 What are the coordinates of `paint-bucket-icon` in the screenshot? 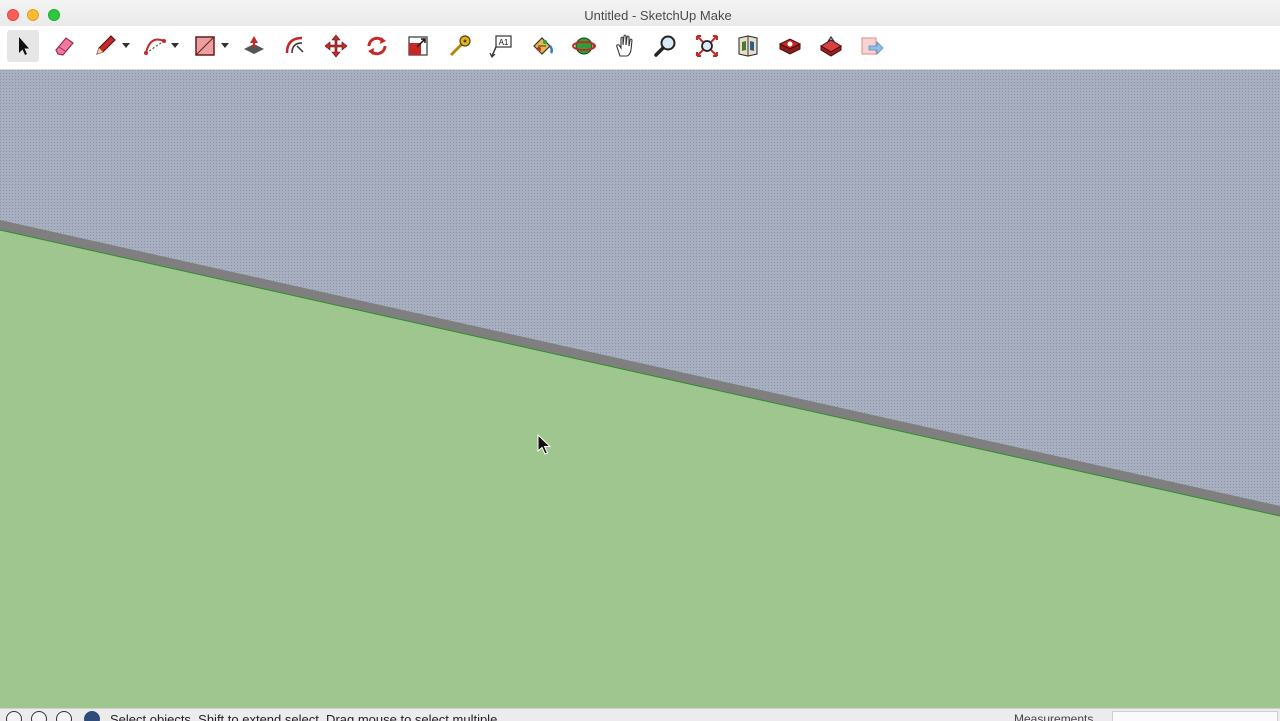 It's located at (543, 46).